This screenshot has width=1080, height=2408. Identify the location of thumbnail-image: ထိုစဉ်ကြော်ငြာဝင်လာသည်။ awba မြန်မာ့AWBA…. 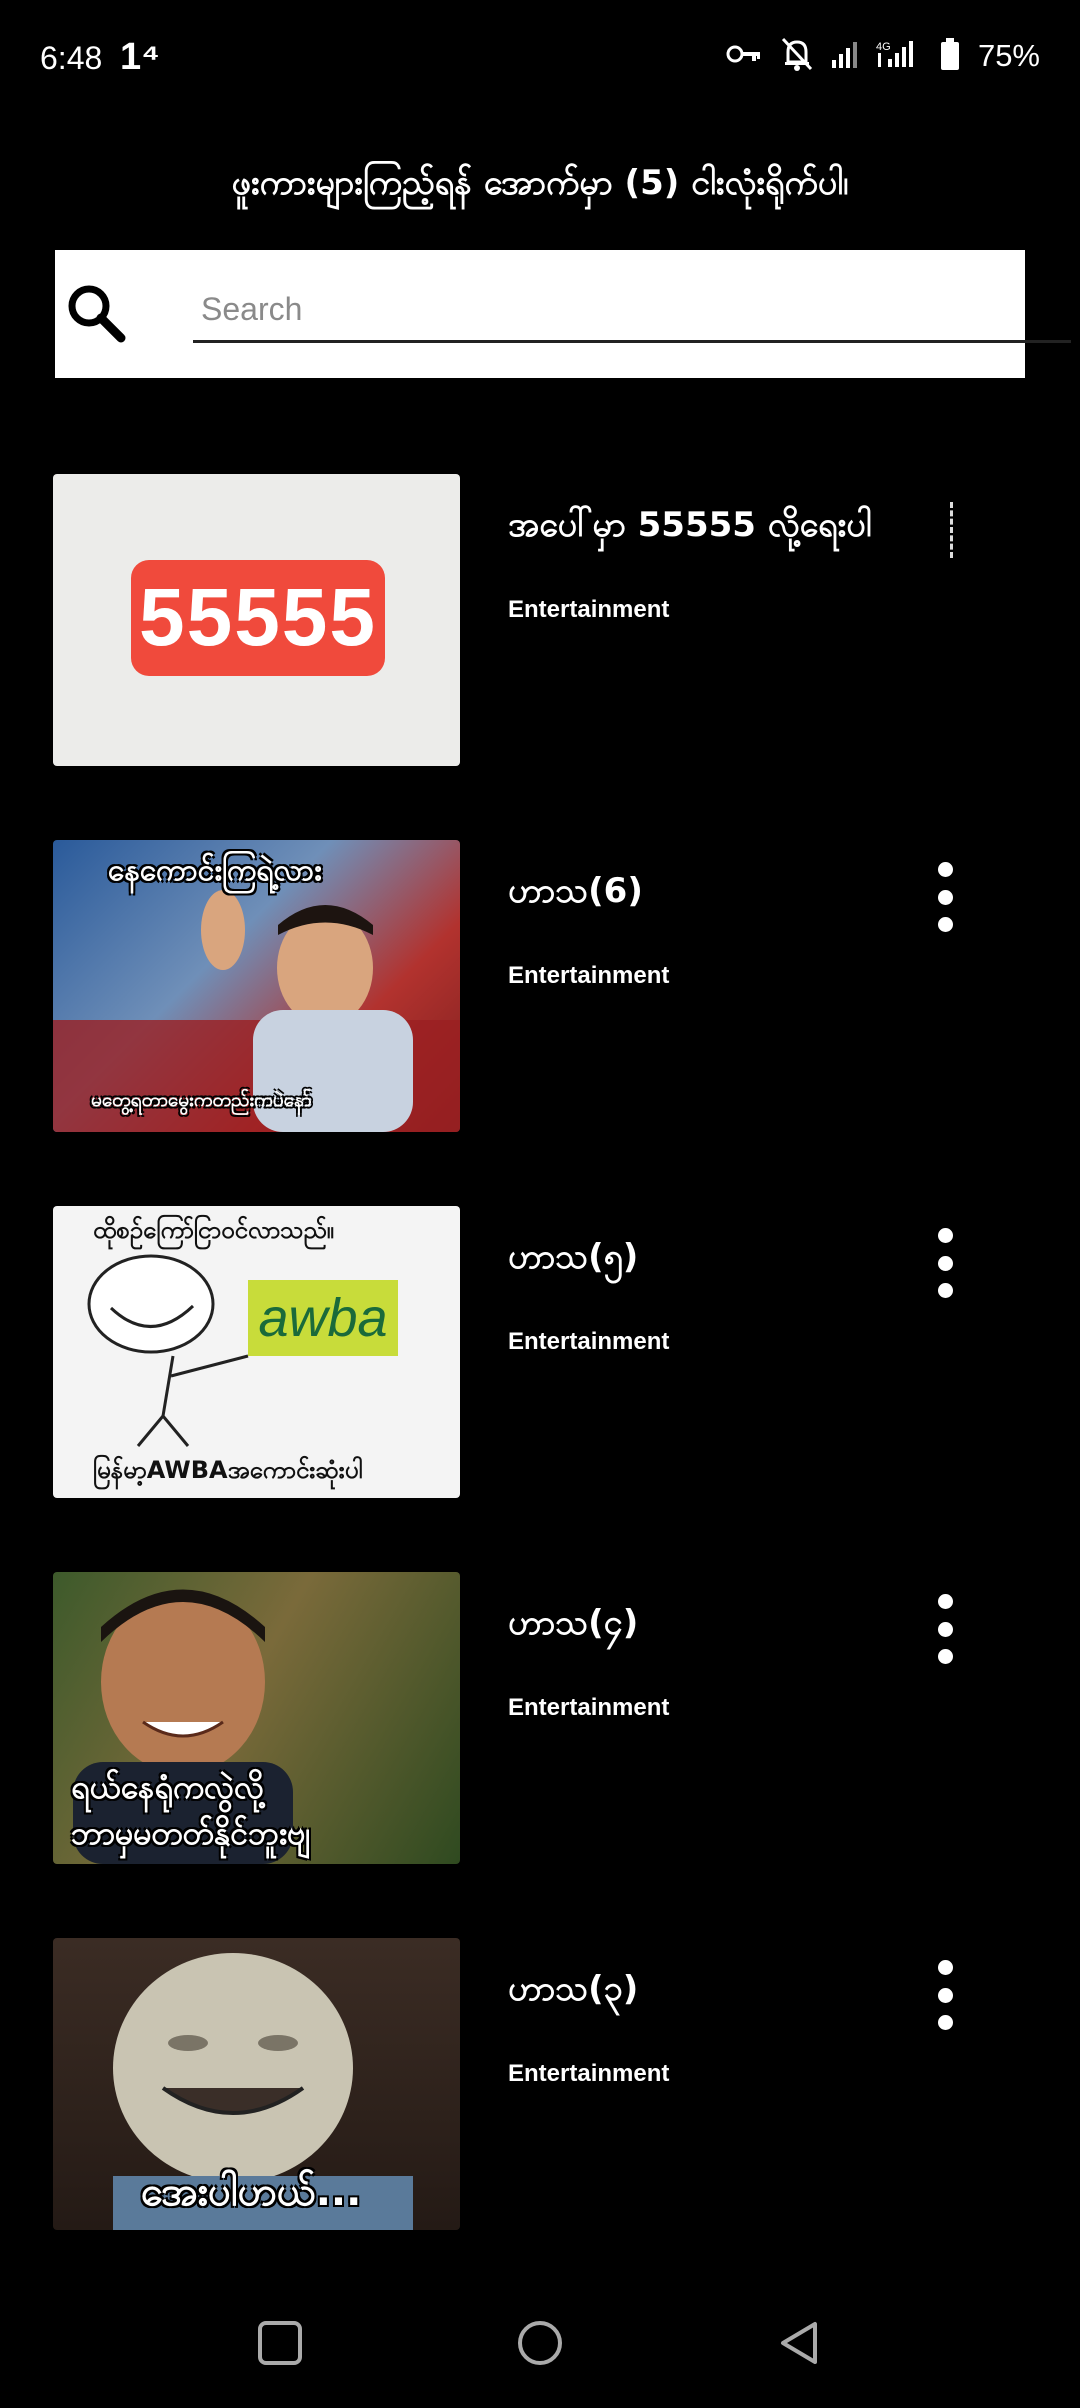
(256, 1352).